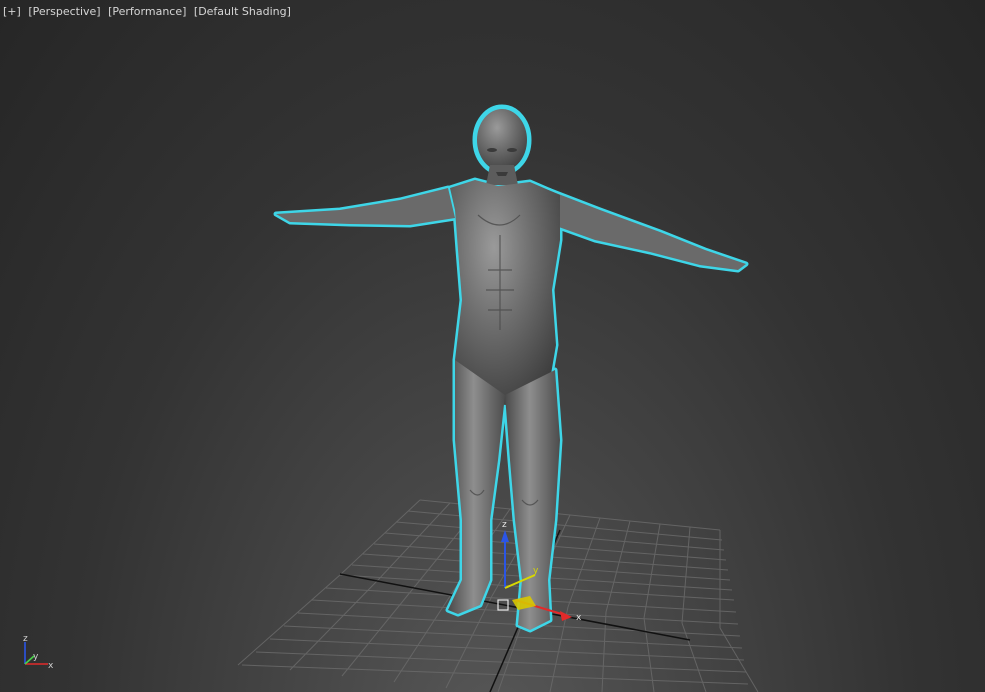 Image resolution: width=985 pixels, height=692 pixels. What do you see at coordinates (536, 571) in the screenshot?
I see `gizmo-y-label: y` at bounding box center [536, 571].